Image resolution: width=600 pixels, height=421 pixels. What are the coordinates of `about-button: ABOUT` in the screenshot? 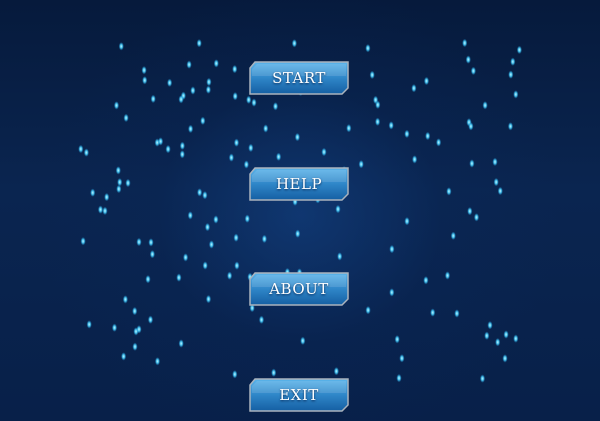 It's located at (299, 289).